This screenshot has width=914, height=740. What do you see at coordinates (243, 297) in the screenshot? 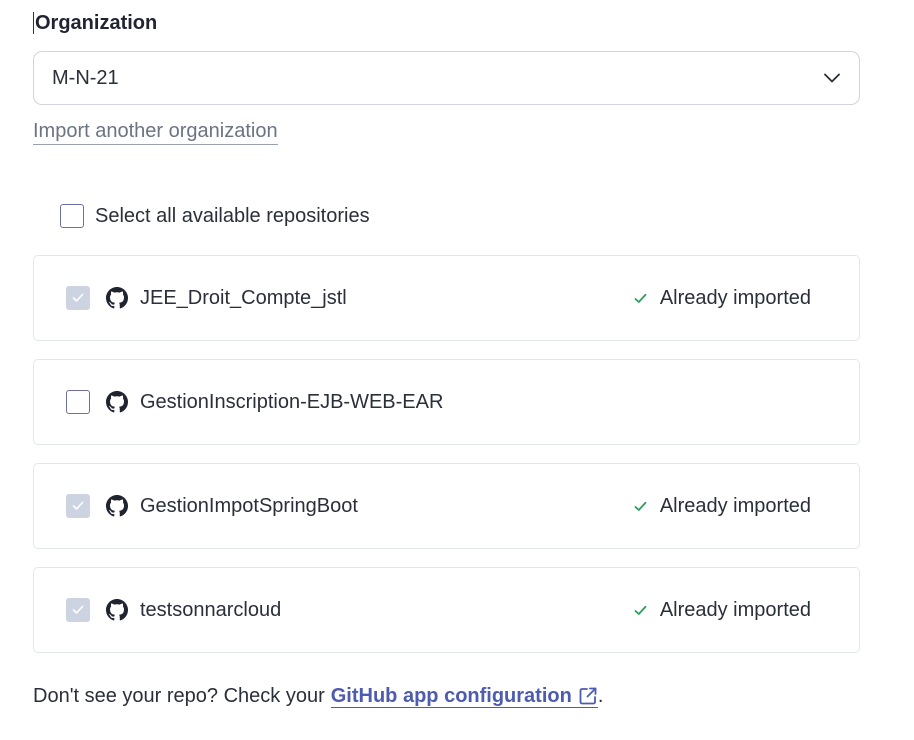
I see `repository-name: JEE_Droit_Compte_jstl` at bounding box center [243, 297].